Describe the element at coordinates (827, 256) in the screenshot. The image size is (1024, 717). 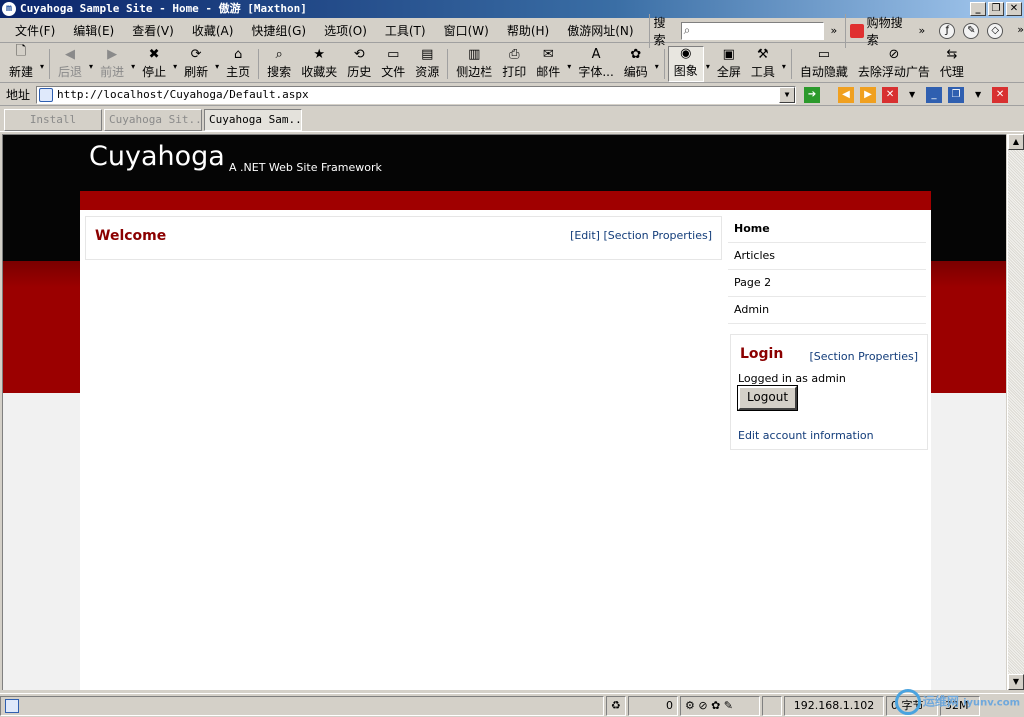
I see `nav-item-articles: Articles` at that location.